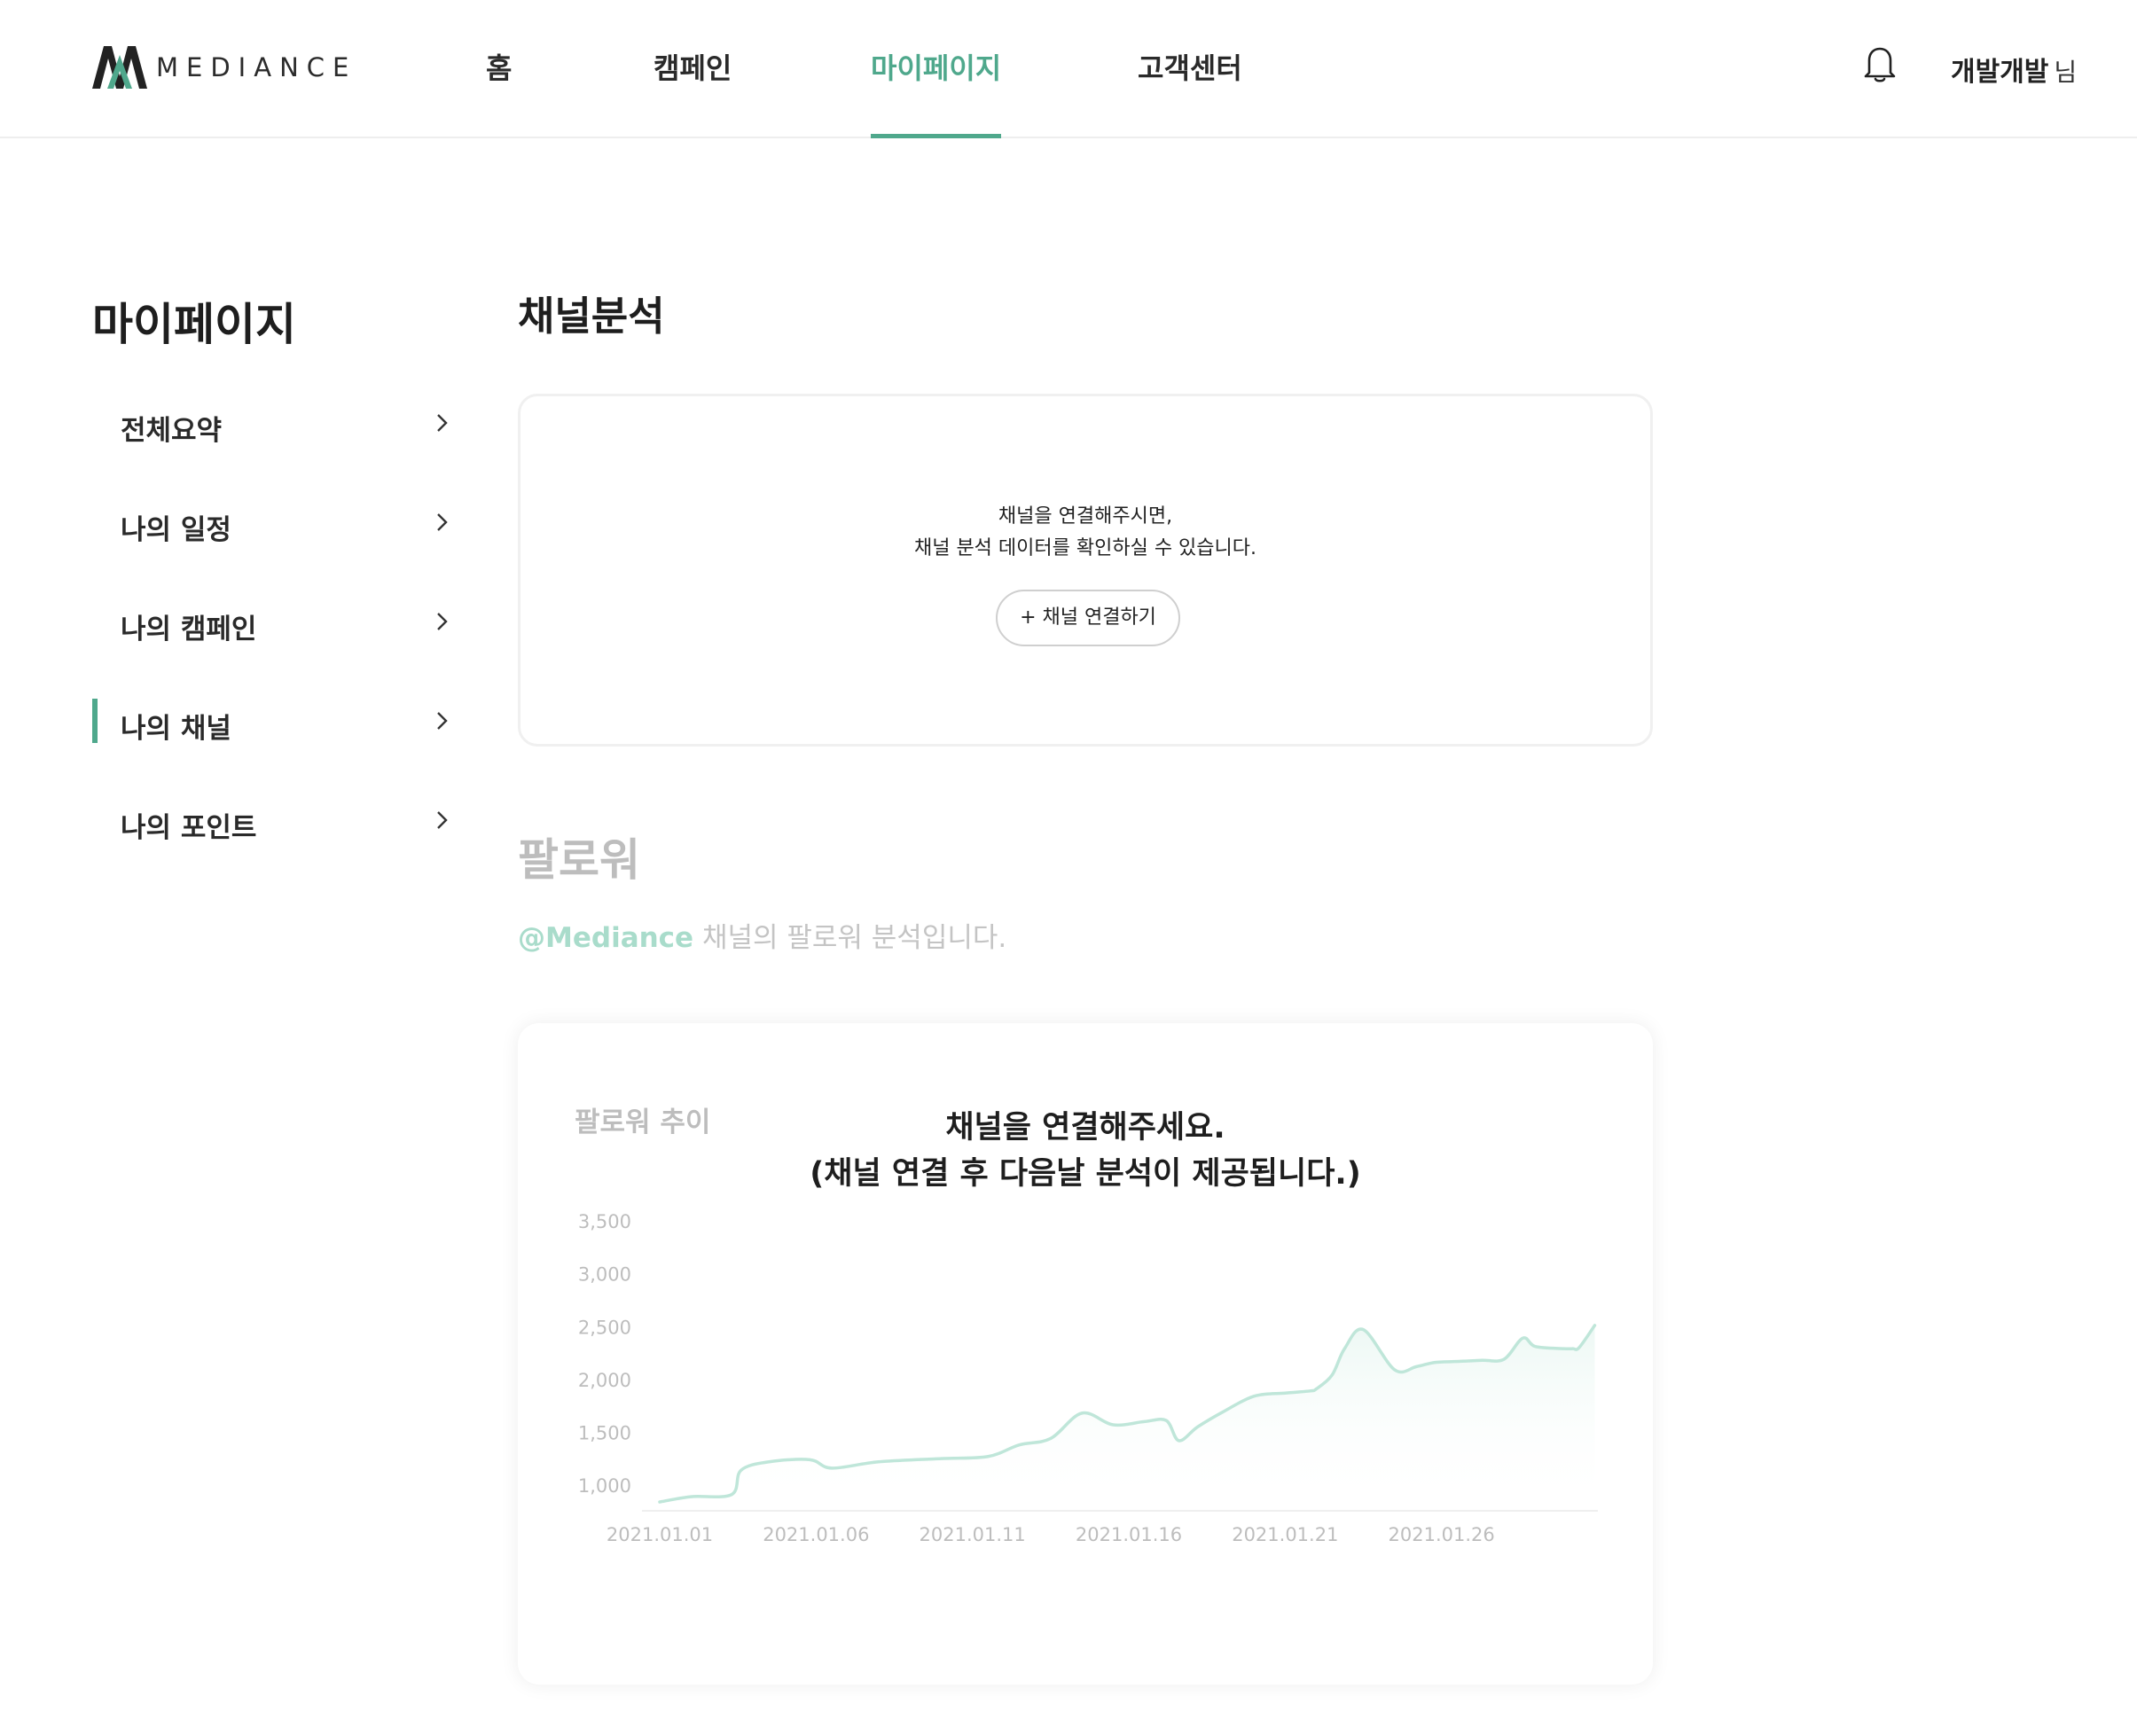 This screenshot has width=2137, height=1736. I want to click on sidebar-item-label: 나의 포인트, so click(189, 828).